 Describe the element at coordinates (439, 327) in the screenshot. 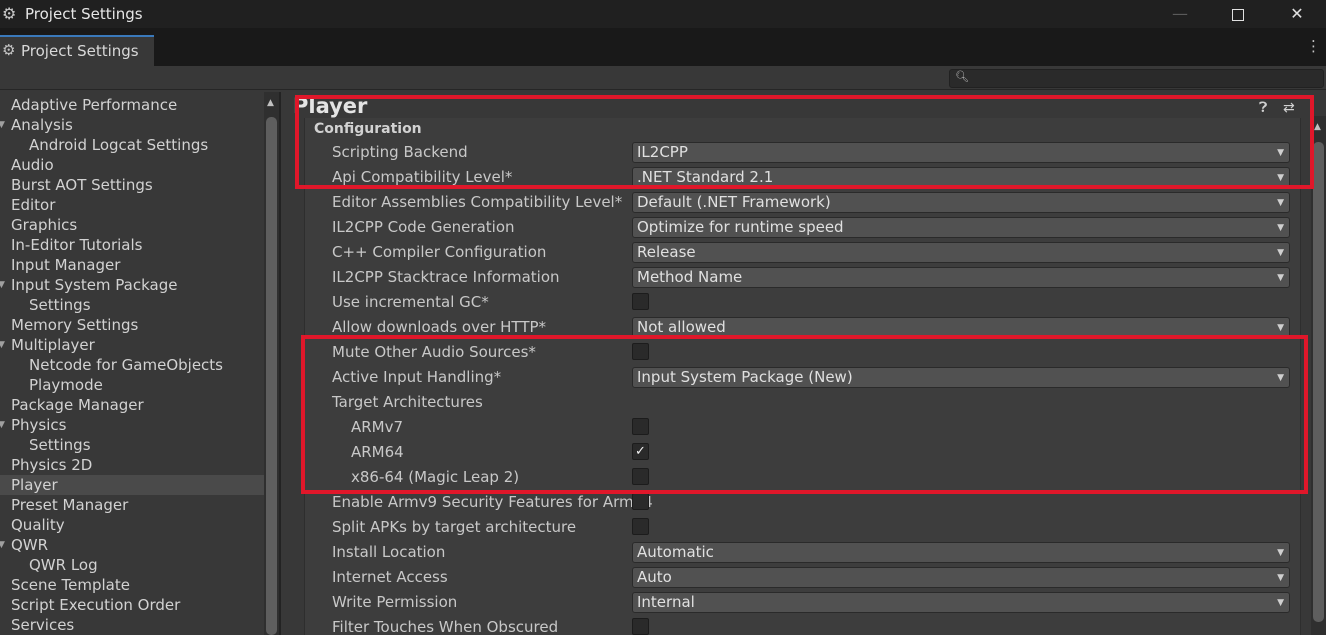

I see `field-label: Allow downloads over HTTP*` at that location.